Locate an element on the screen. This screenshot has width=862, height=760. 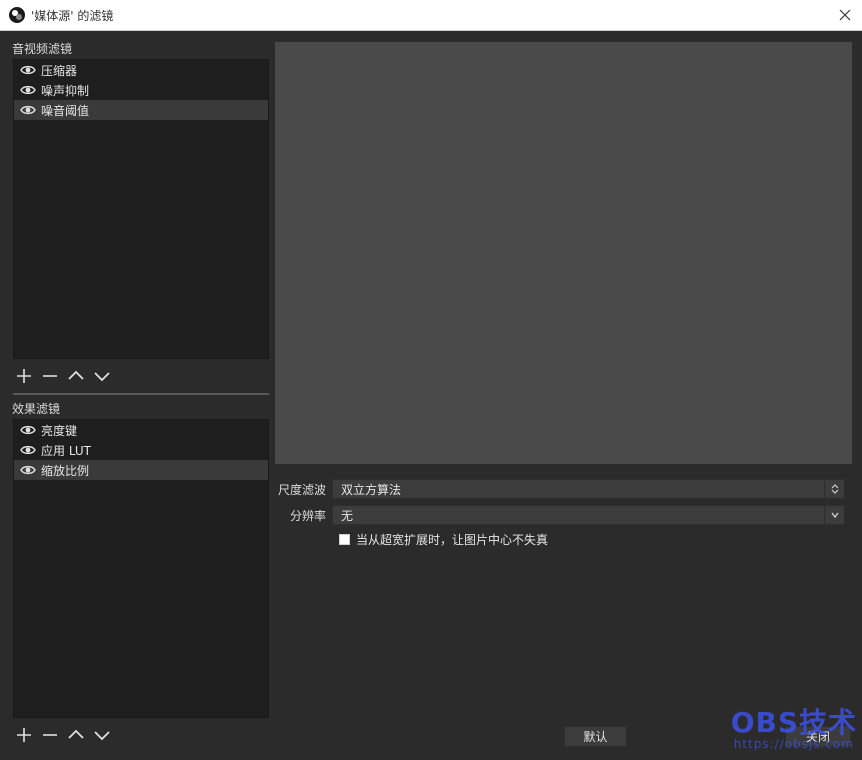
list-item-compressor: 压缩器 is located at coordinates (141, 70).